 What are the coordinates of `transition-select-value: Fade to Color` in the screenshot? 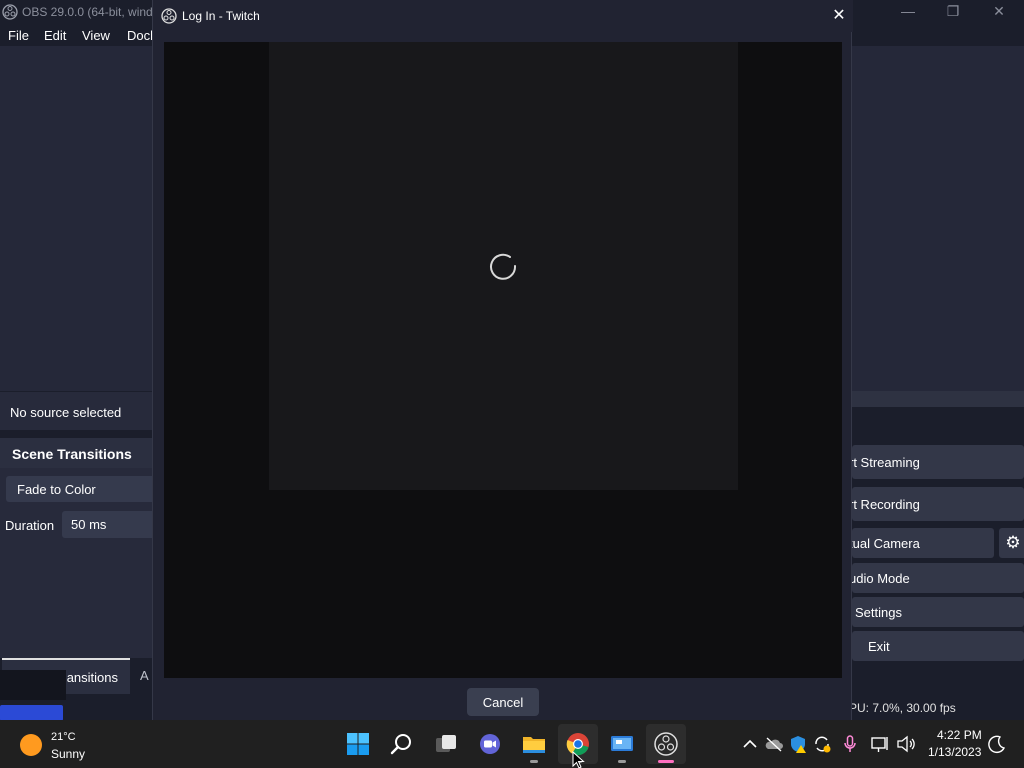 It's located at (56, 489).